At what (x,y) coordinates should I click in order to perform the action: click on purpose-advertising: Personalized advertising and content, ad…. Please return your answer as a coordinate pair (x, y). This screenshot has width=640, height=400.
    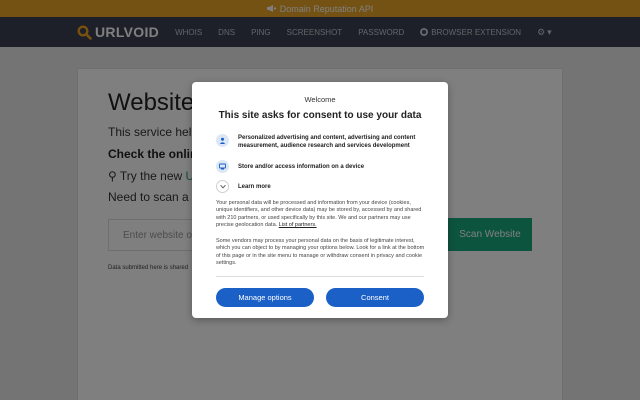
    Looking at the image, I should click on (319, 142).